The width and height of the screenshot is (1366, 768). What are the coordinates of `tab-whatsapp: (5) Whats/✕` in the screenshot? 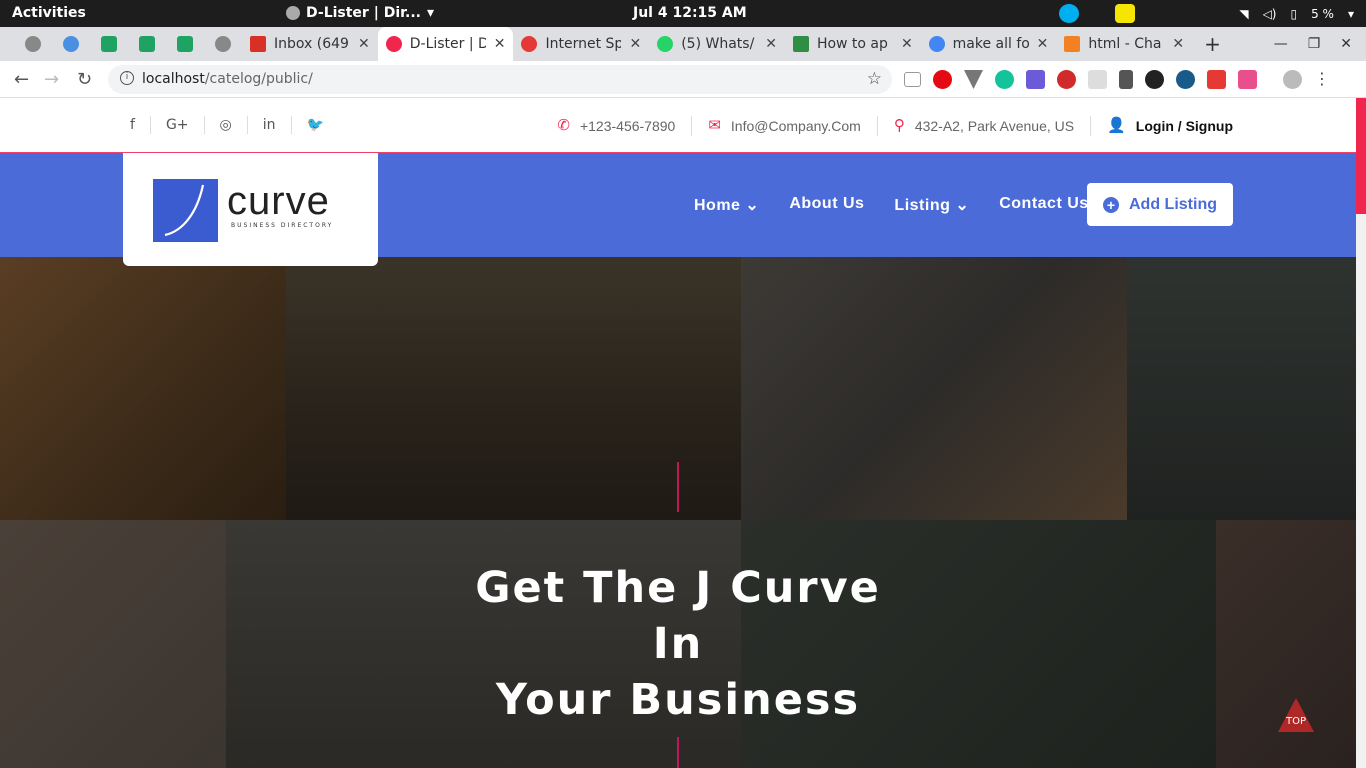 It's located at (717, 44).